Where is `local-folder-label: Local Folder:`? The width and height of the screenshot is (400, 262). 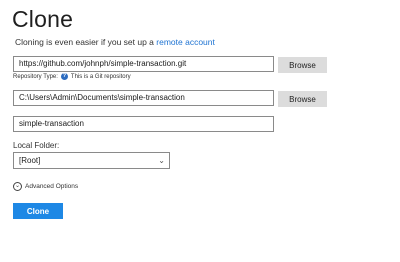
local-folder-label: Local Folder: is located at coordinates (36, 145).